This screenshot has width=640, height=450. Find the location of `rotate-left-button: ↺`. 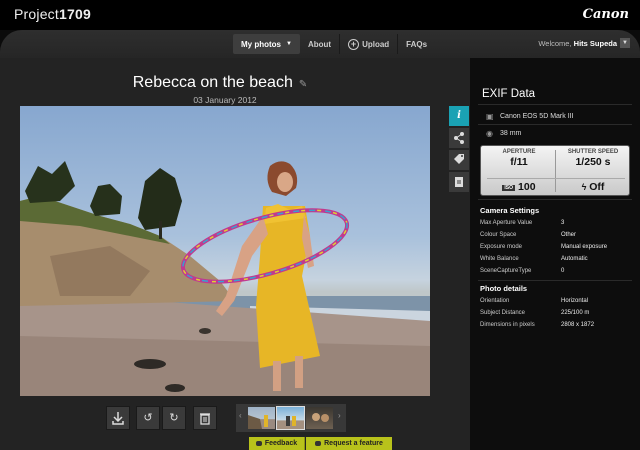

rotate-left-button: ↺ is located at coordinates (148, 418).